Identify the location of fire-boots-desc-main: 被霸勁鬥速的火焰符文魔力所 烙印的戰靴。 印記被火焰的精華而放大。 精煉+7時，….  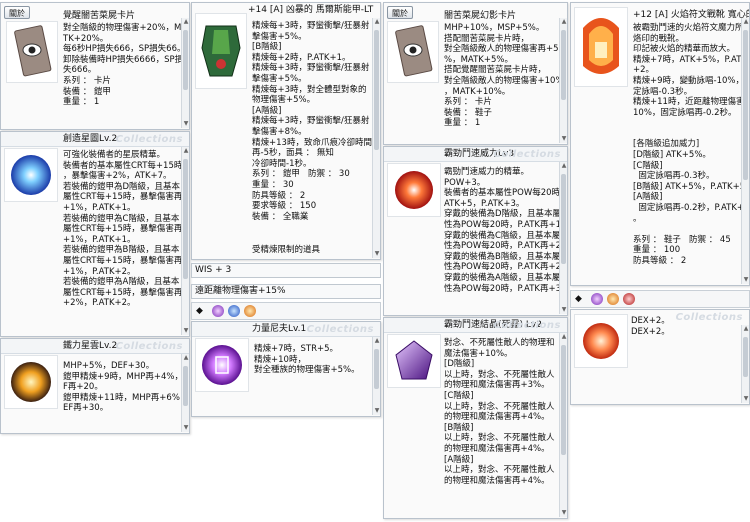
(691, 70).